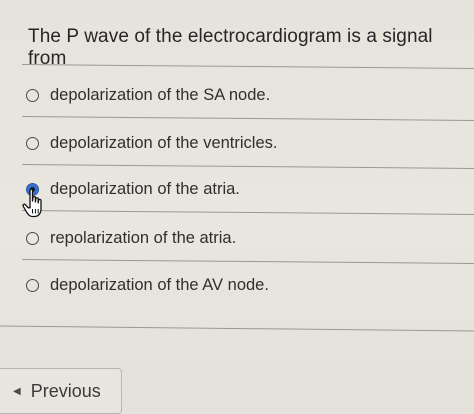 The width and height of the screenshot is (474, 414). What do you see at coordinates (65, 390) in the screenshot?
I see `previous-label: Previous` at bounding box center [65, 390].